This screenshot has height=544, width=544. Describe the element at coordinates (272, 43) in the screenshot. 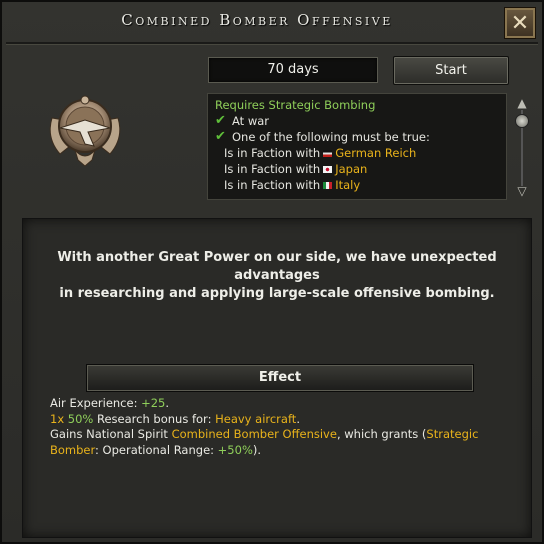

I see `title-divider` at that location.